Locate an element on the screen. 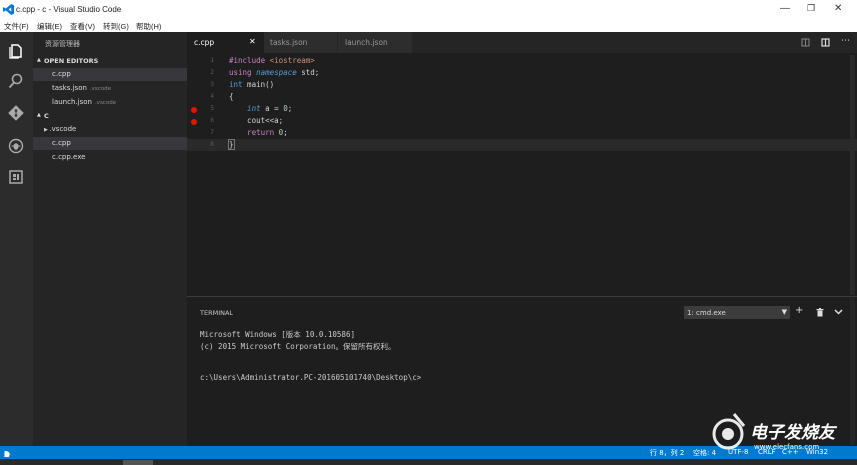 This screenshot has height=465, width=857. minimize-button: — is located at coordinates (785, 8).